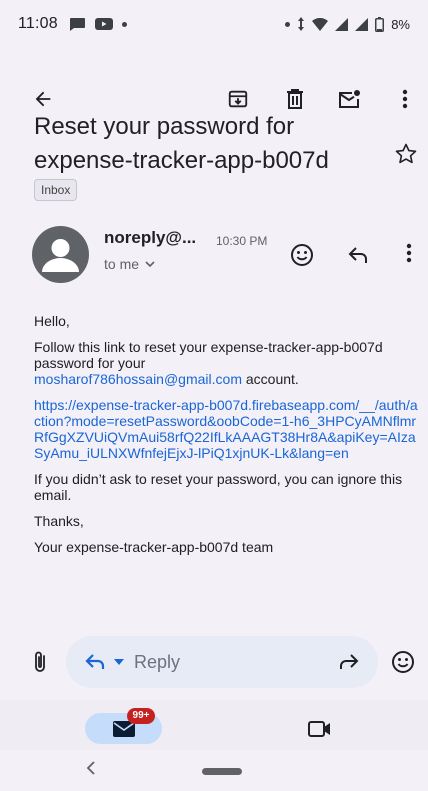 This screenshot has height=791, width=428. I want to click on star-icon, so click(407, 155).